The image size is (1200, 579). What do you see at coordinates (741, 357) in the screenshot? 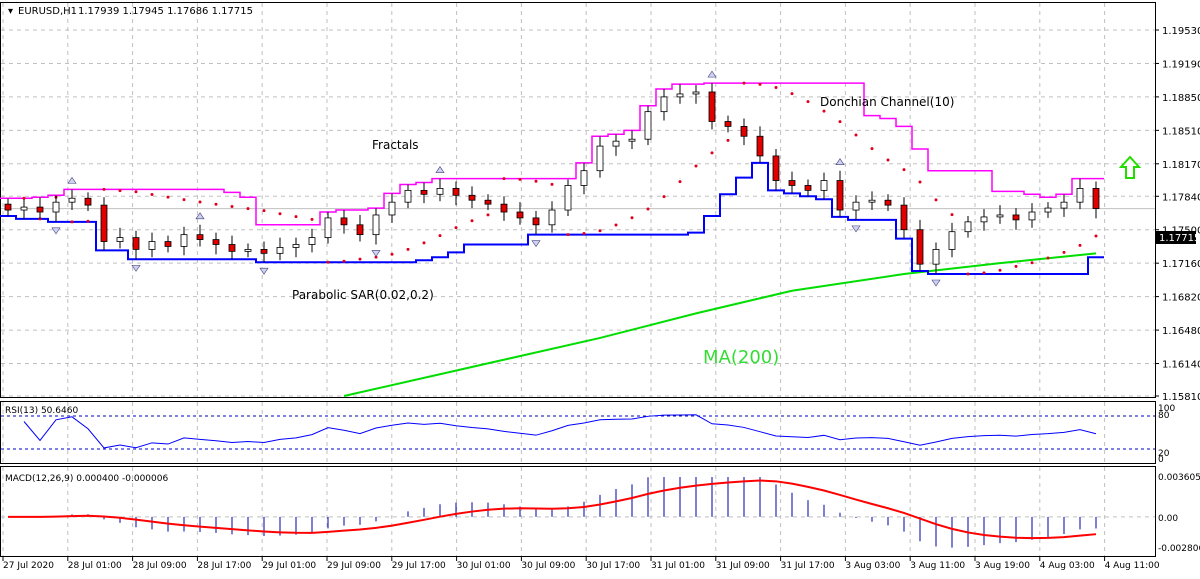
I see `ma-annotation: MA(200)` at bounding box center [741, 357].